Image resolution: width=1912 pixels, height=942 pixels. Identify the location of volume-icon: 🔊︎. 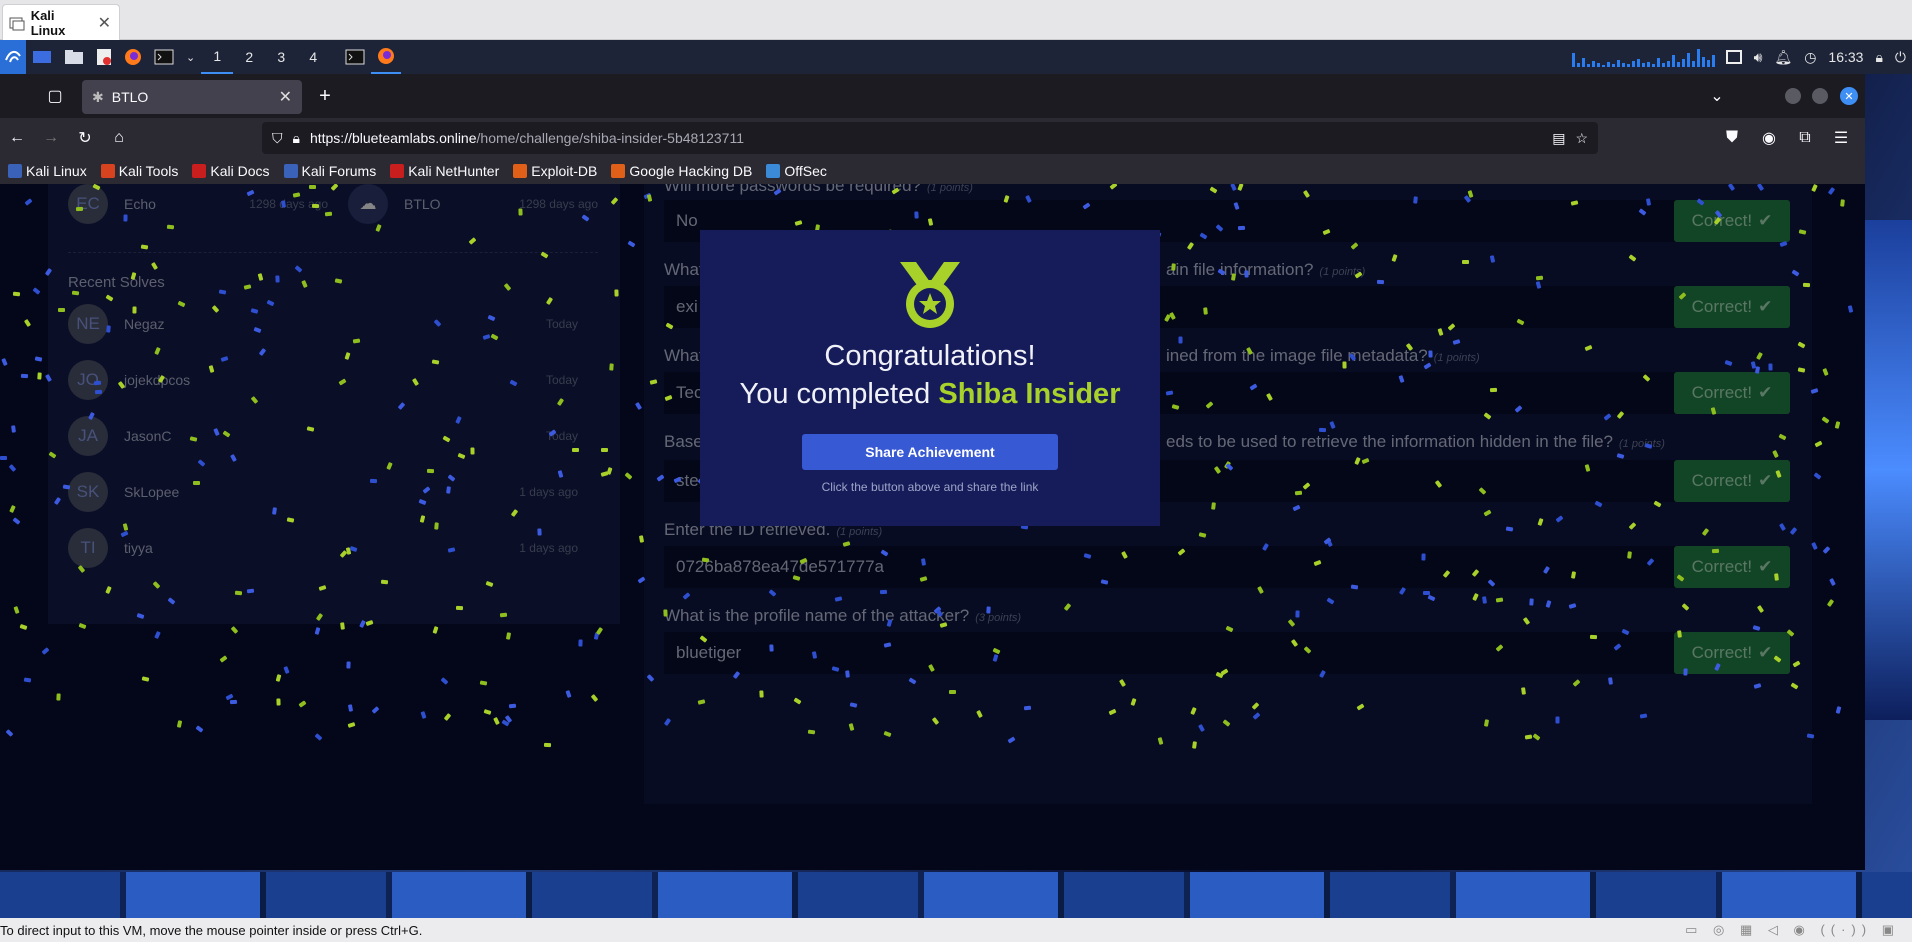
(1758, 57).